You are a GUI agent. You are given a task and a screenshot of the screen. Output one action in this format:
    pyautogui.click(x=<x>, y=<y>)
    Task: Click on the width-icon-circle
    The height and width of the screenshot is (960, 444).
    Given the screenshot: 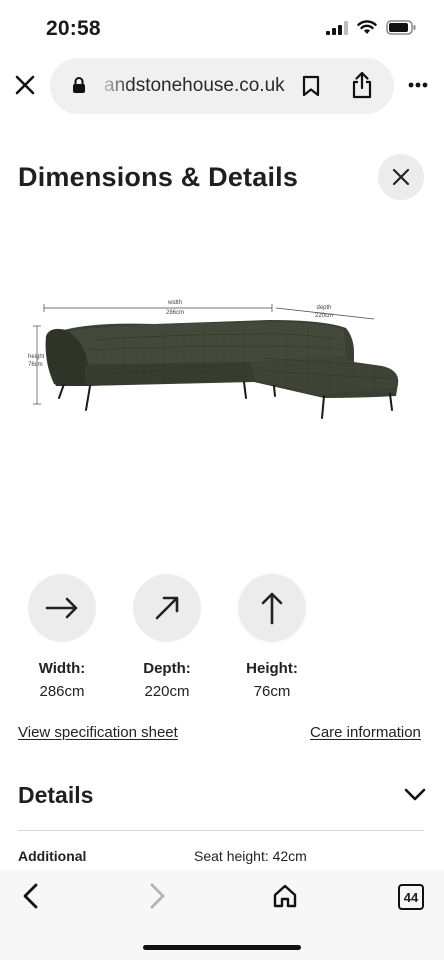 What is the action you would take?
    pyautogui.click(x=62, y=608)
    